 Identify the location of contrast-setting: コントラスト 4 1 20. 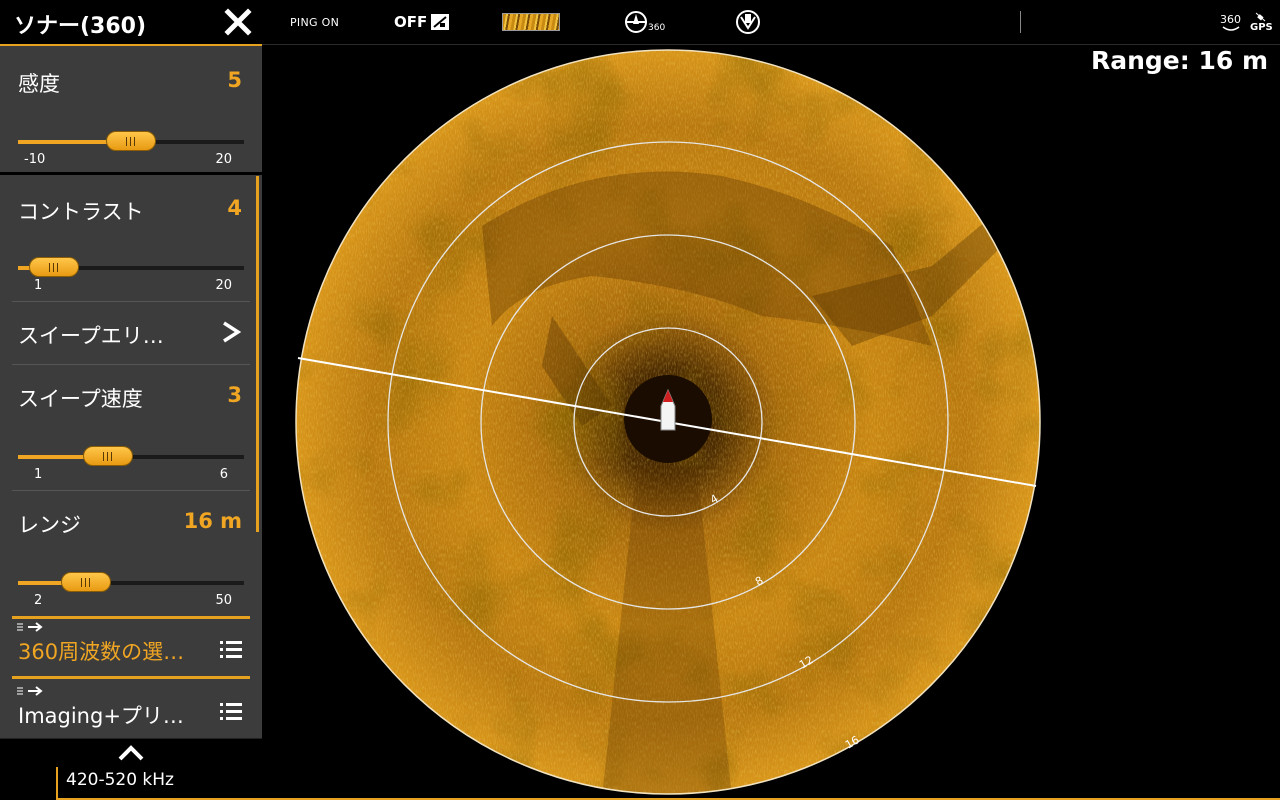
(125, 238).